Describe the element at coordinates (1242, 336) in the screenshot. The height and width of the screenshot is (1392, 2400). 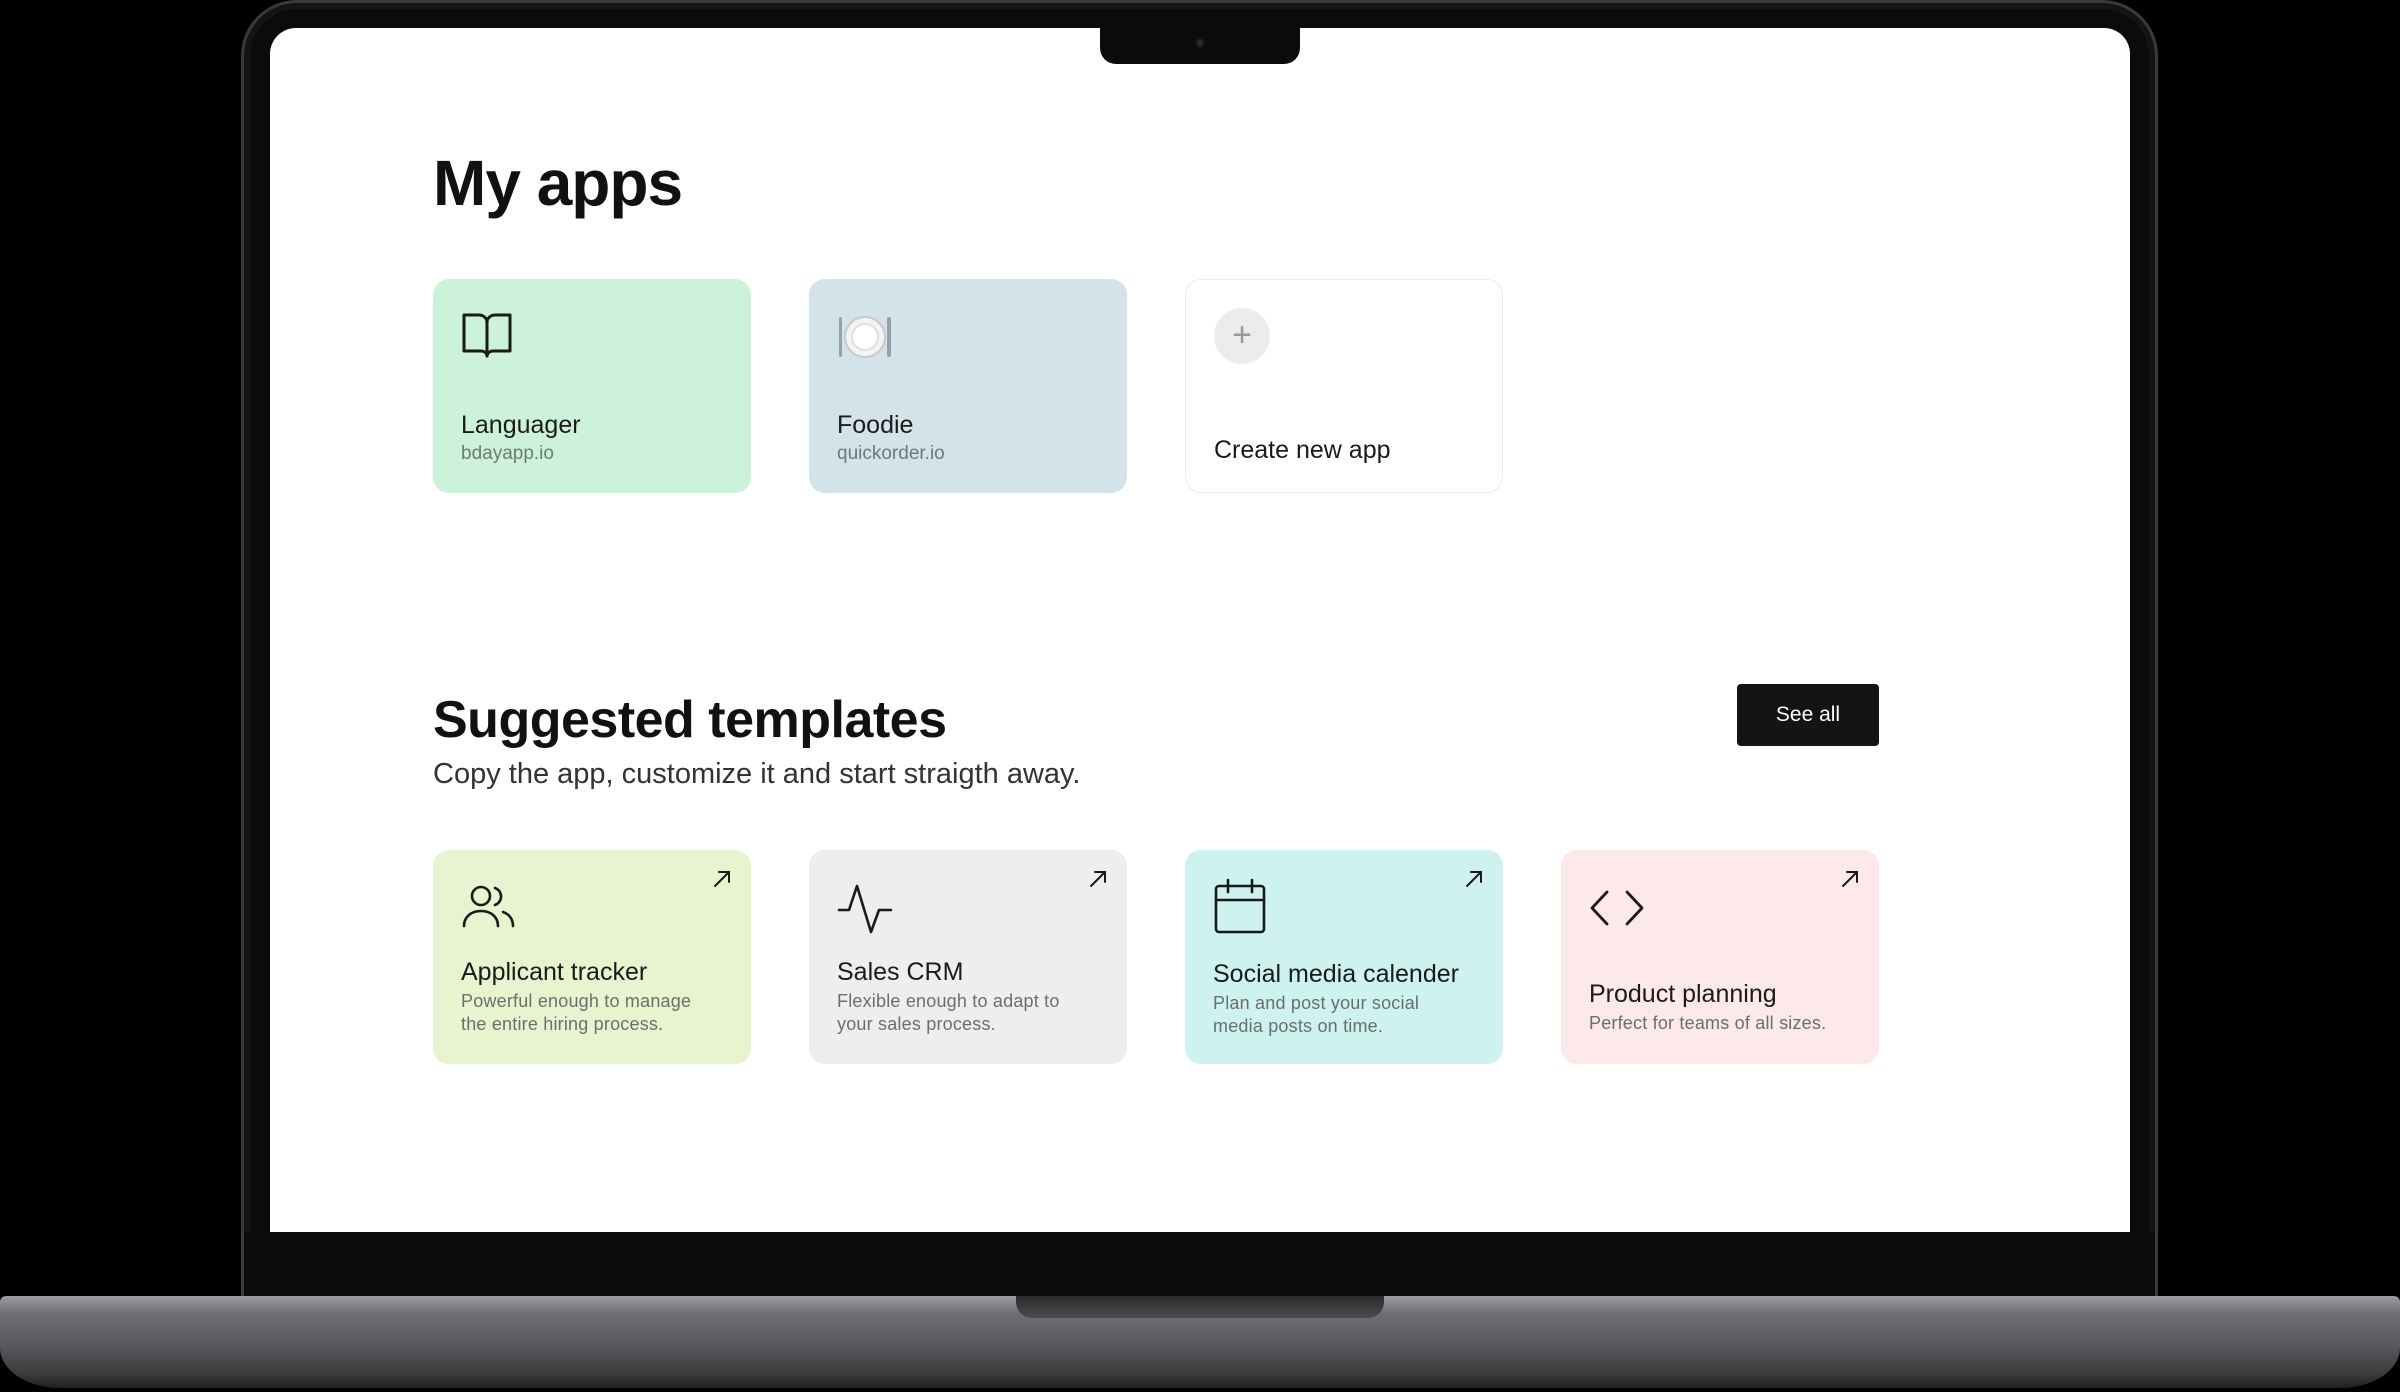
I see `plus-icon: +` at that location.